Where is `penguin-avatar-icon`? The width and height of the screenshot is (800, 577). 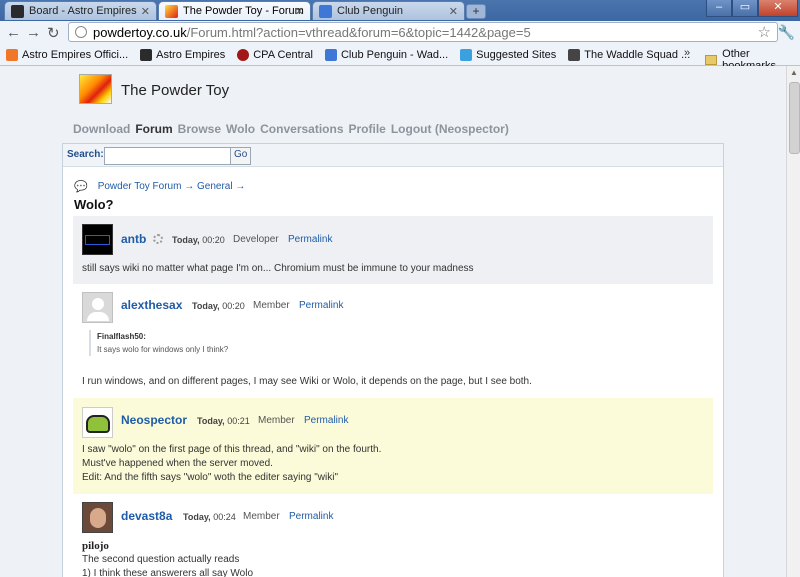
penguin-avatar-icon is located at coordinates (97, 424).